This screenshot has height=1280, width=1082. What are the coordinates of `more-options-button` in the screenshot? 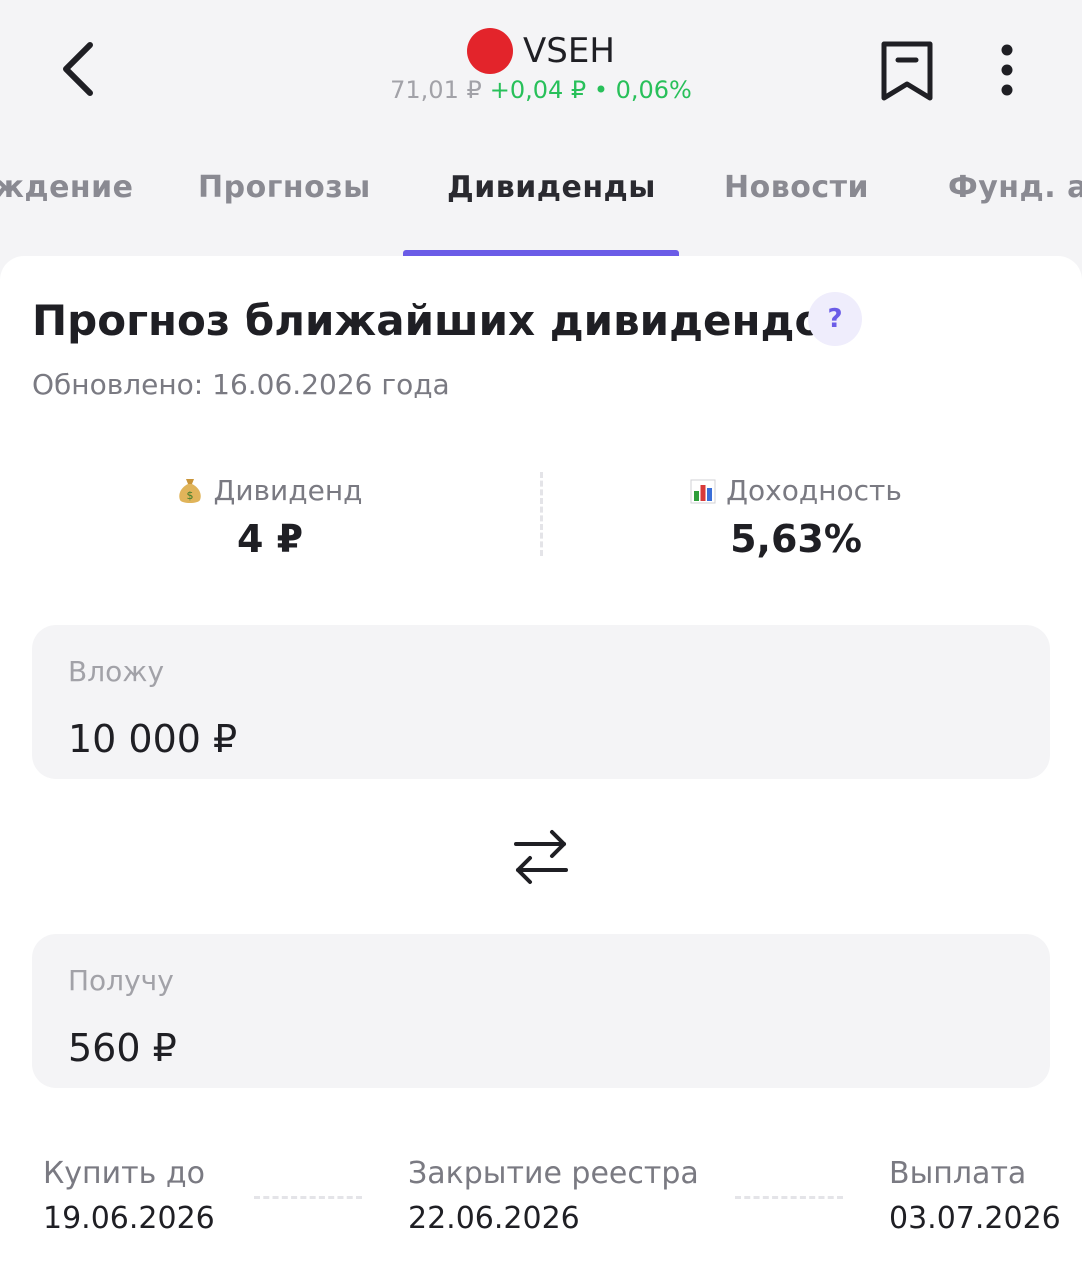 It's located at (1007, 70).